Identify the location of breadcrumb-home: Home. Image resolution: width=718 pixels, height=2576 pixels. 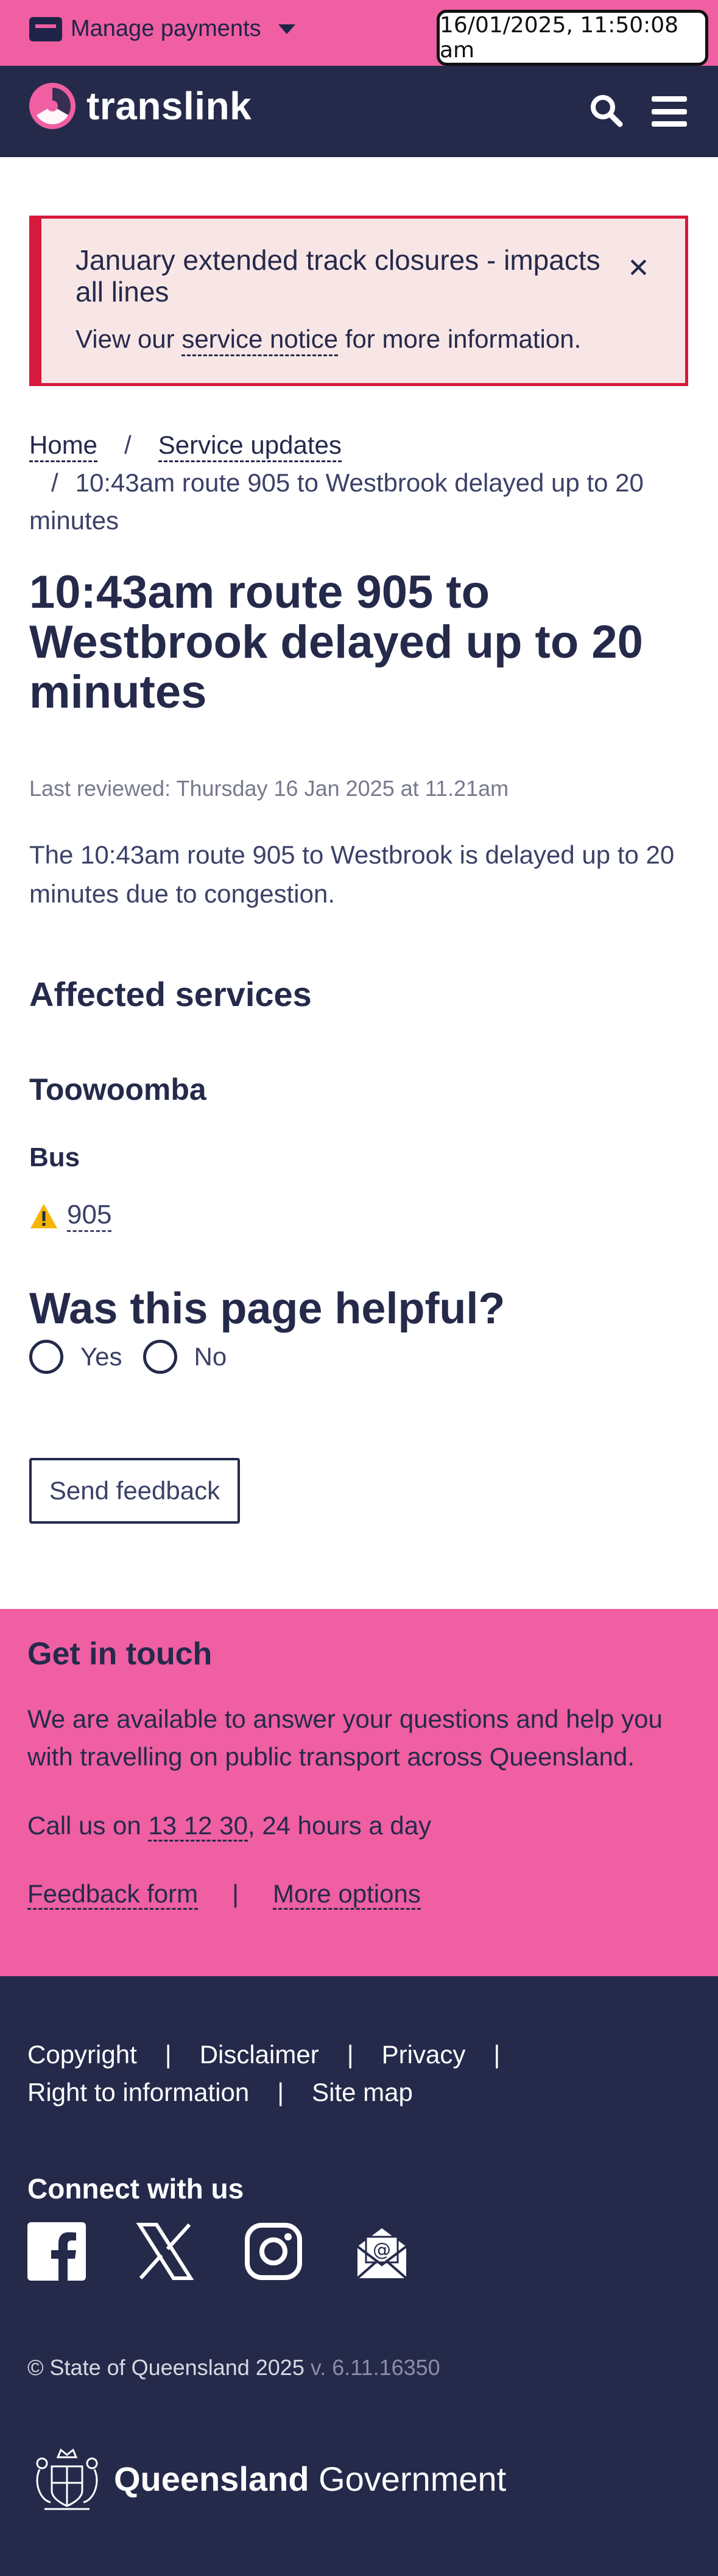
(63, 446).